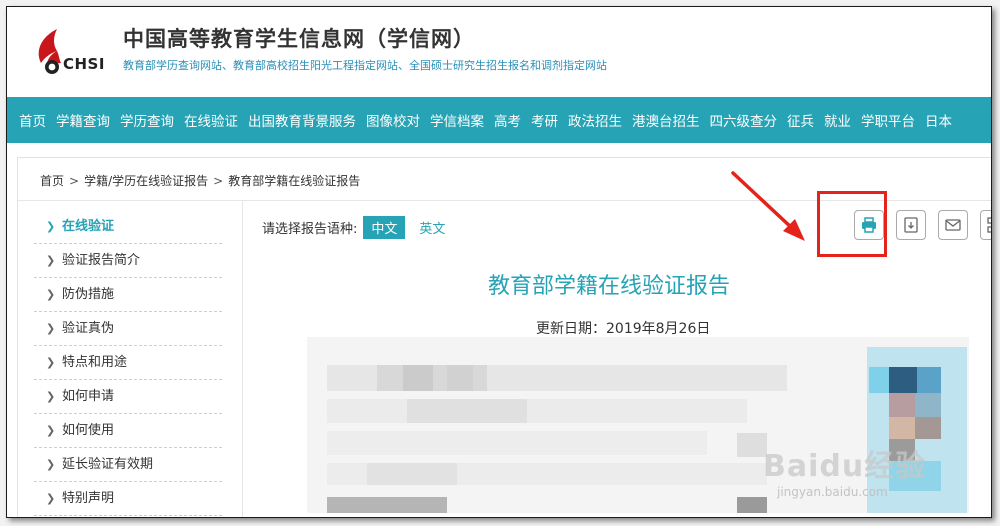 This screenshot has width=1000, height=526. I want to click on language-chinese-button: 中文, so click(384, 227).